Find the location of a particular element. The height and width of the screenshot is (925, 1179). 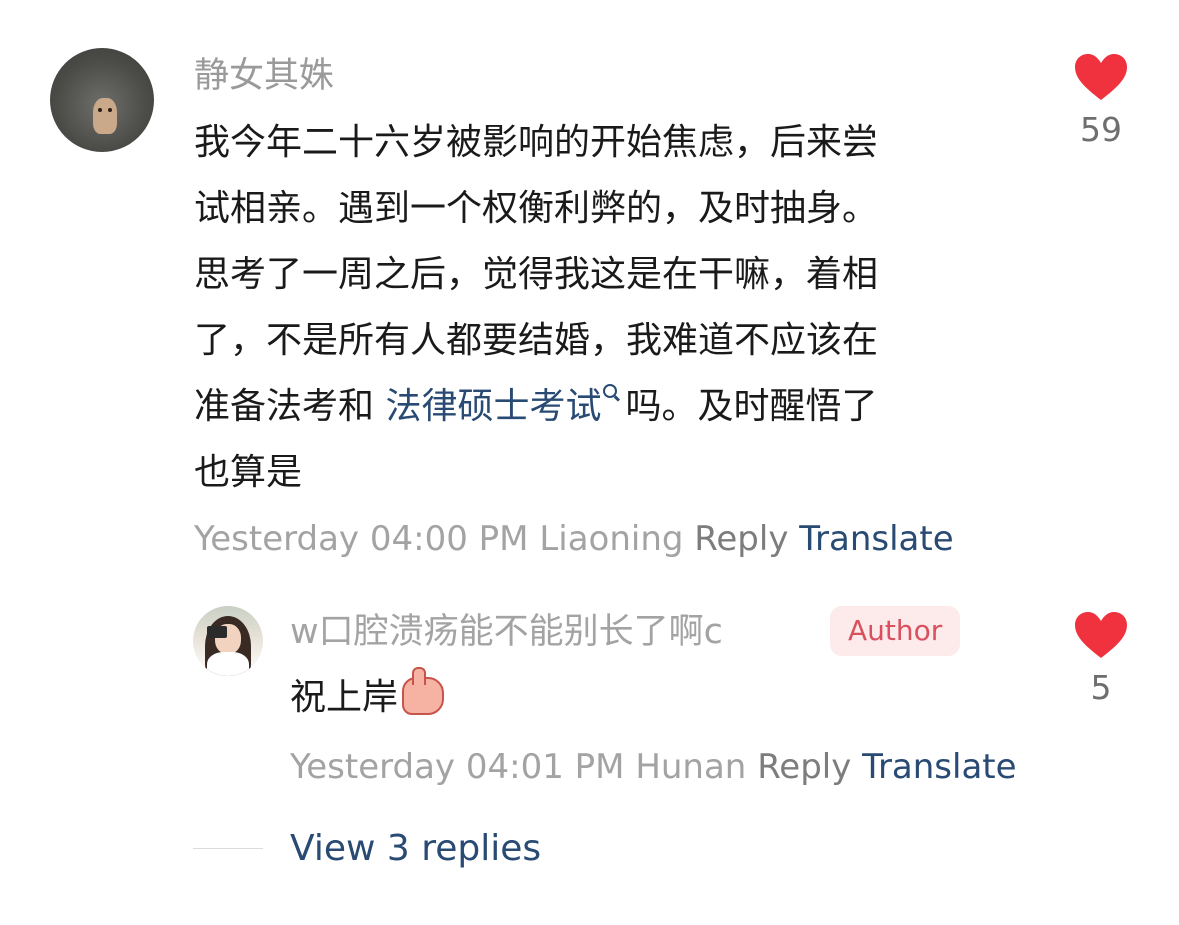

comment-location: Liaoning is located at coordinates (611, 539).